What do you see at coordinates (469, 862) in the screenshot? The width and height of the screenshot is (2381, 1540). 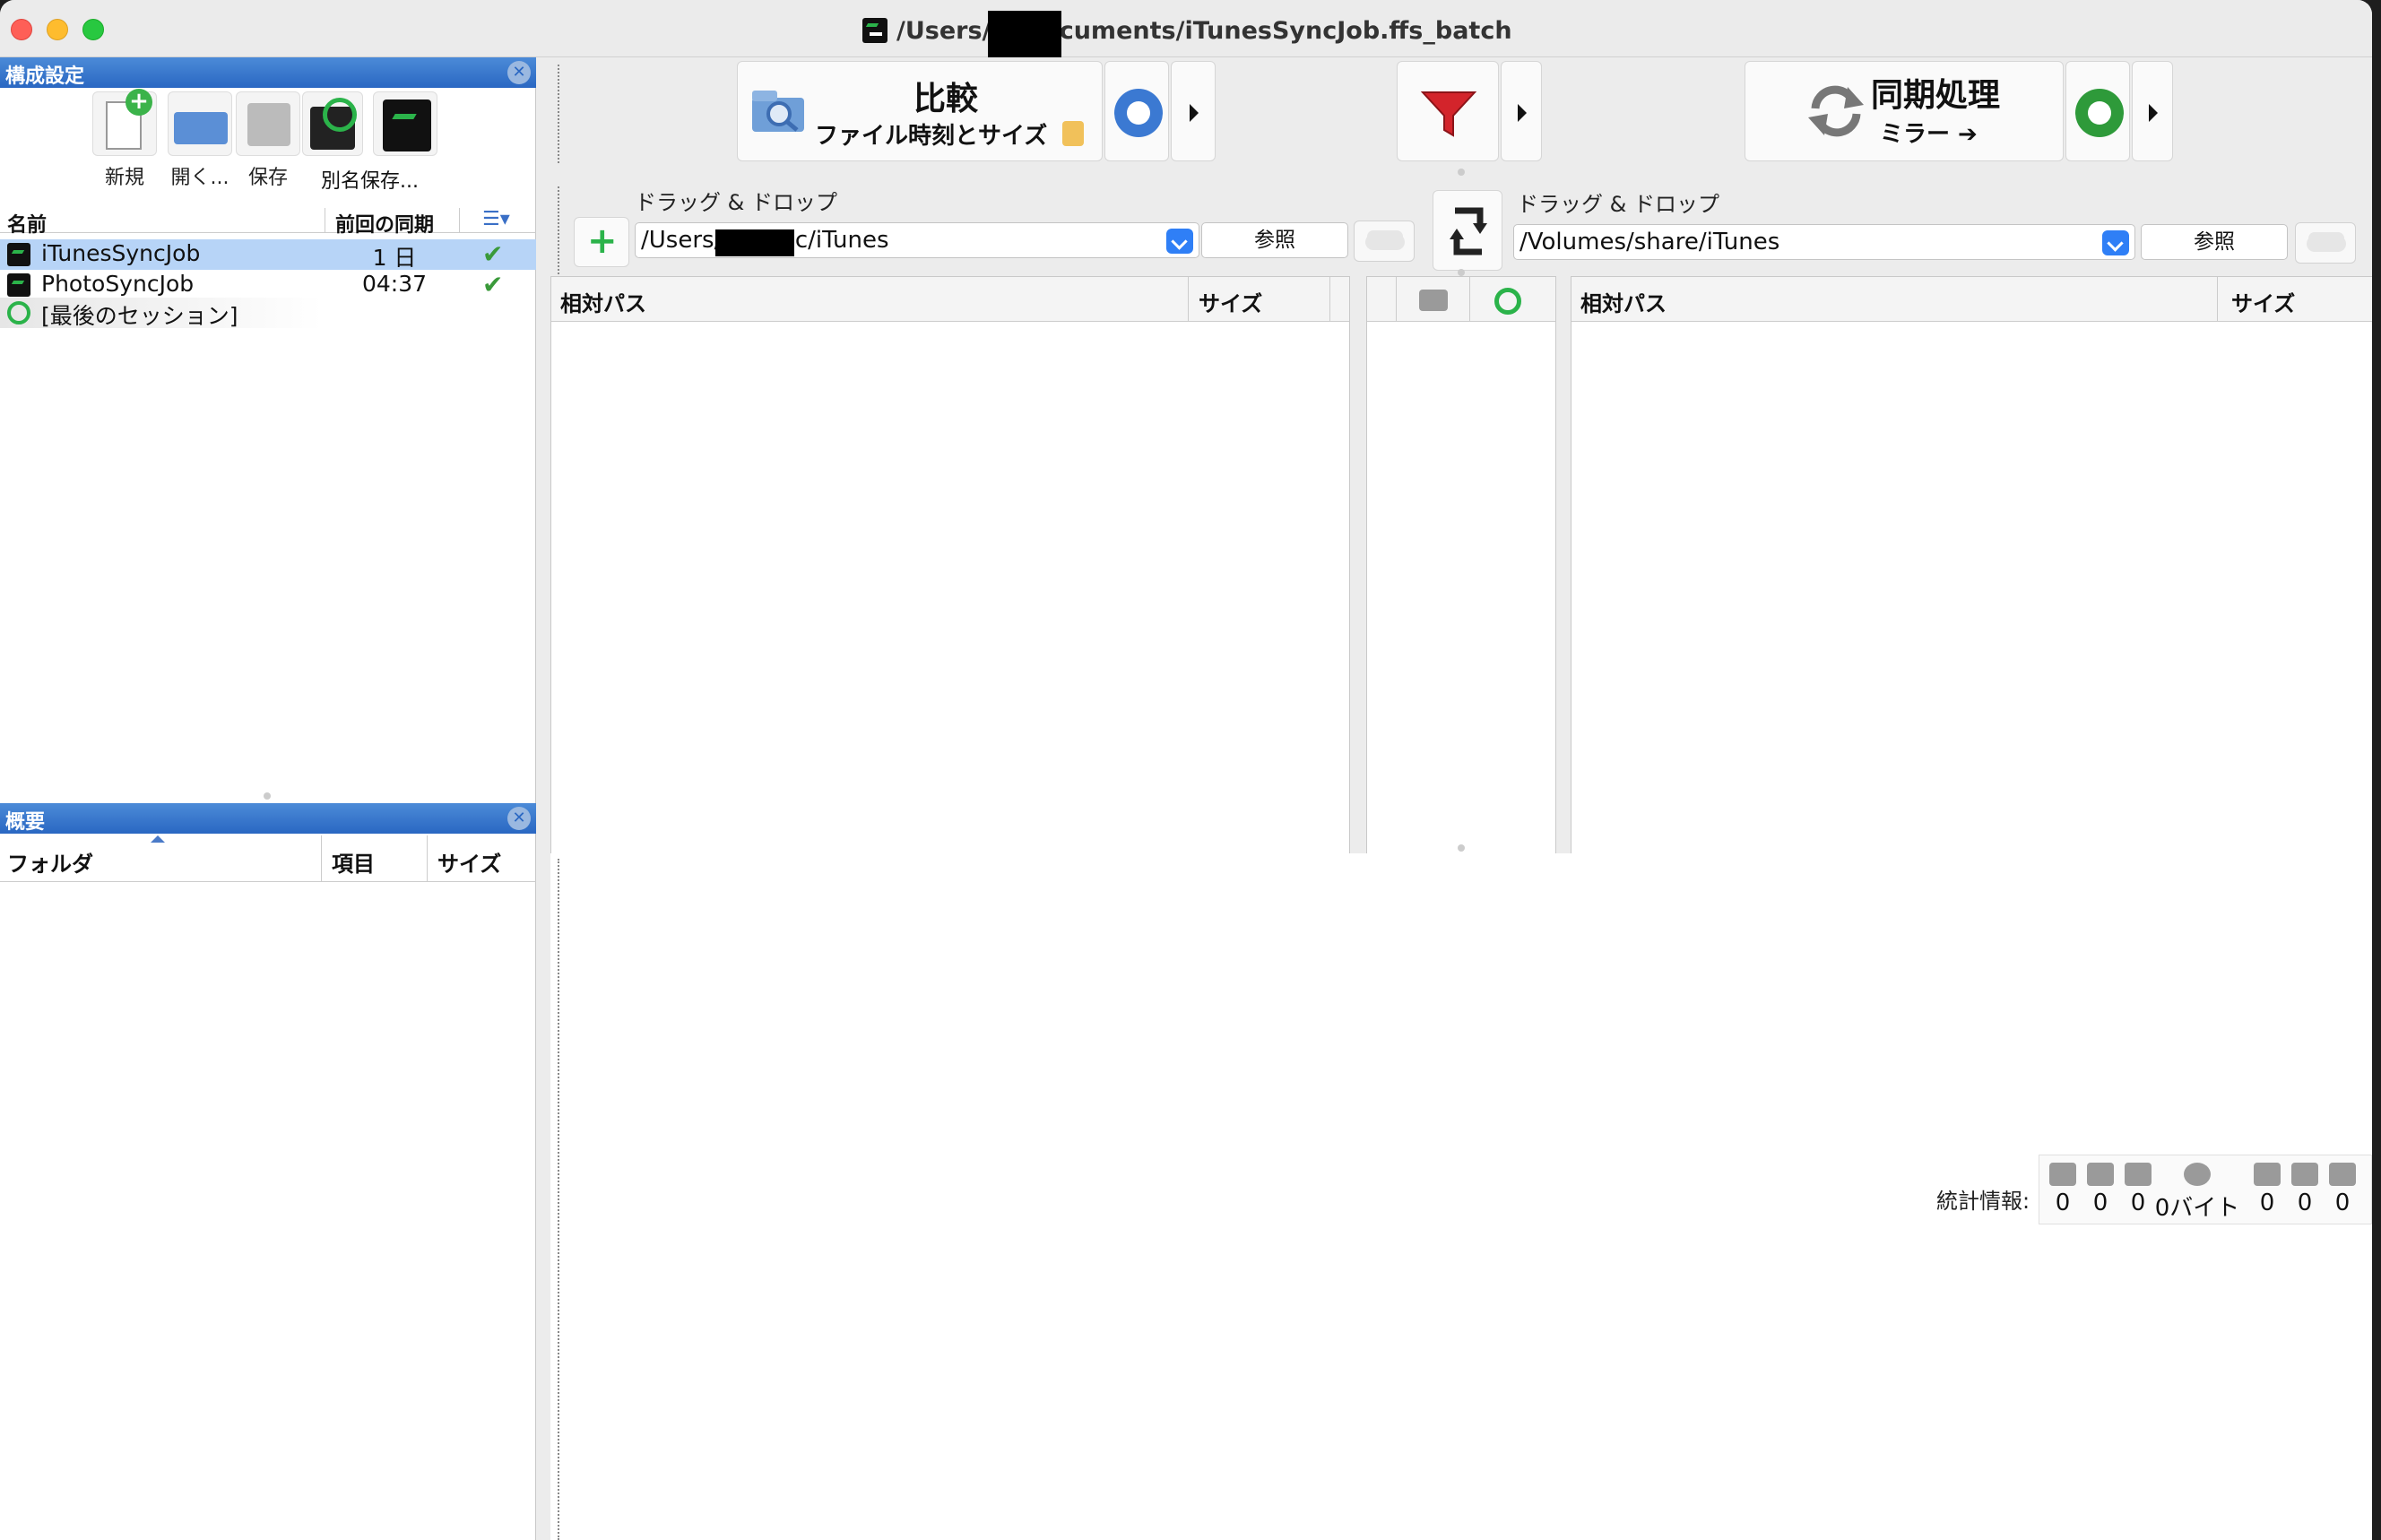 I see `column-size: サイズ` at bounding box center [469, 862].